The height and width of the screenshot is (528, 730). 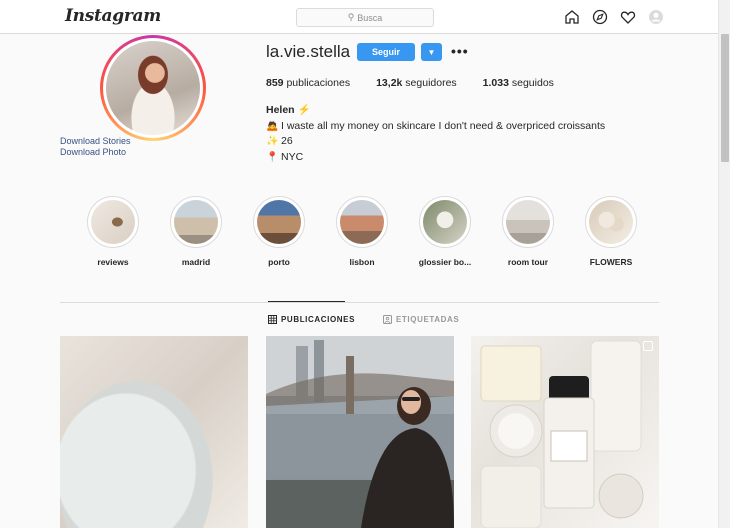 I want to click on highlight-madrid: madrid, so click(x=196, y=231).